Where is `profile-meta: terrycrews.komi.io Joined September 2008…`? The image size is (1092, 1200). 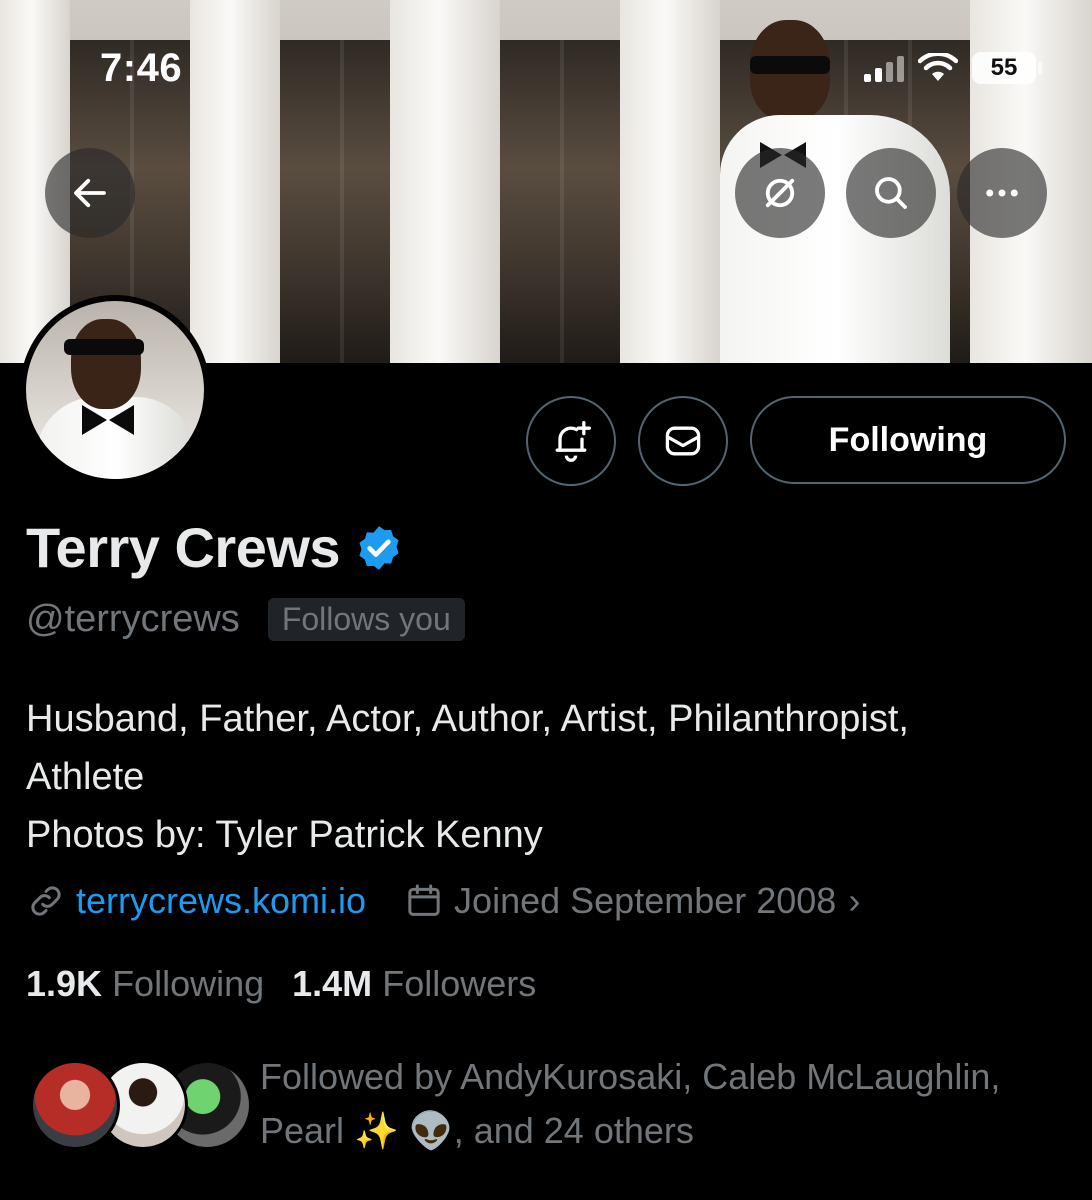
profile-meta: terrycrews.komi.io Joined September 2008… is located at coordinates (443, 901).